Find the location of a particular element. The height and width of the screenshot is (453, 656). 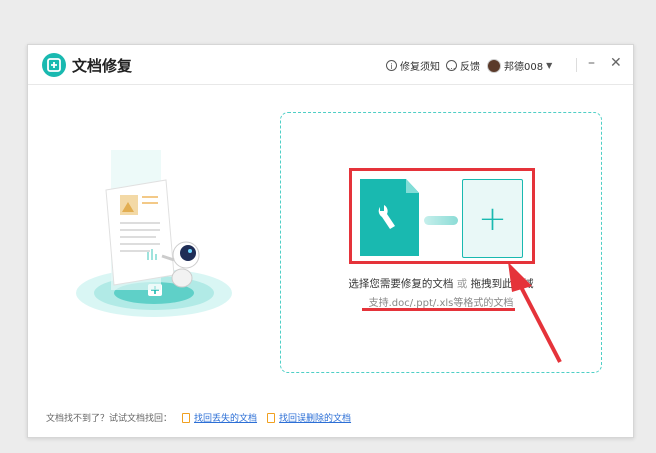

annotation-arrow is located at coordinates (535, 312).